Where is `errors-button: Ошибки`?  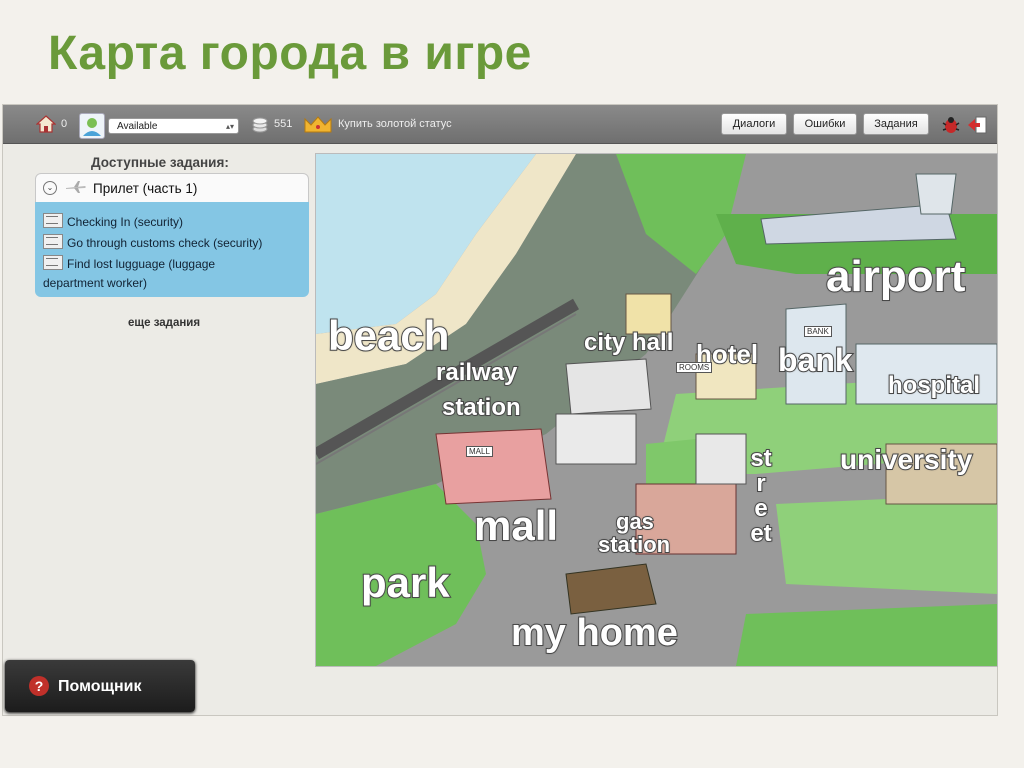 errors-button: Ошибки is located at coordinates (825, 124).